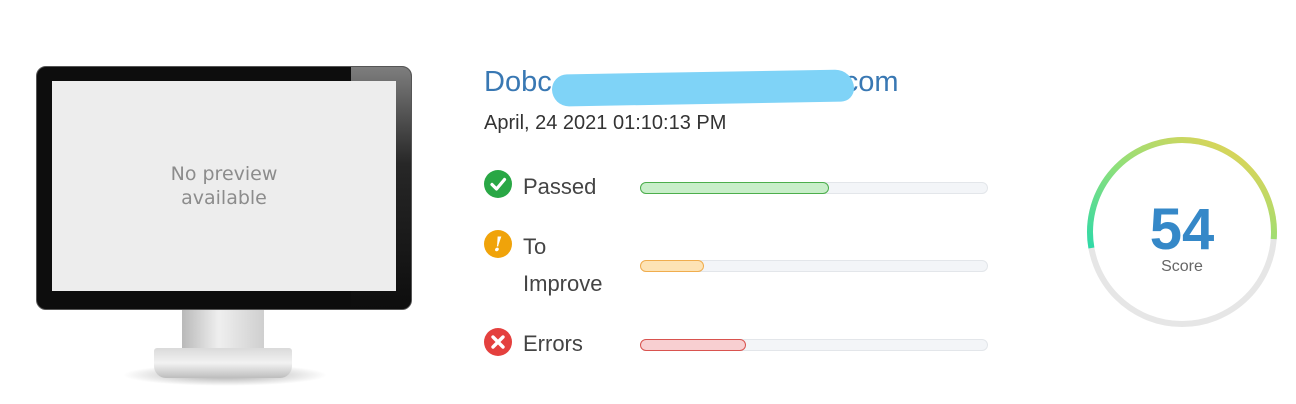 The height and width of the screenshot is (404, 1296). I want to click on exclamation-icon: !, so click(498, 244).